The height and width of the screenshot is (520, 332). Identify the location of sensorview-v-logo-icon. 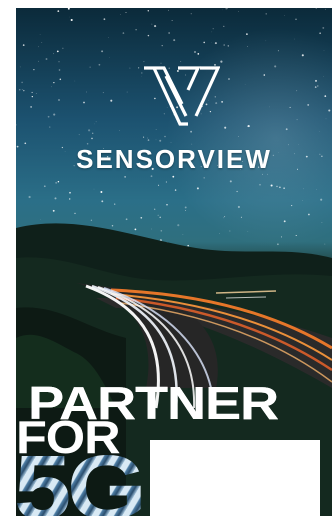
(181, 97).